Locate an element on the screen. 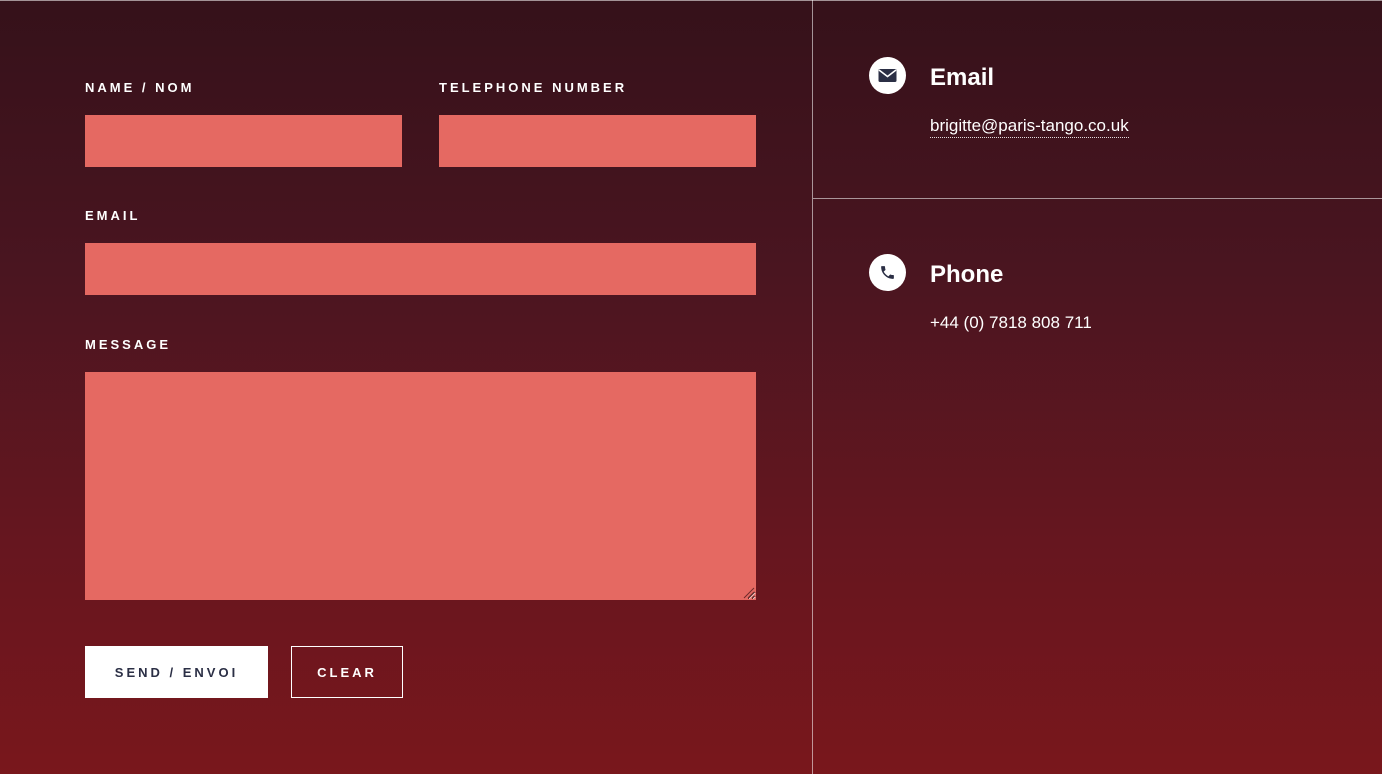  column-divider is located at coordinates (812, 387).